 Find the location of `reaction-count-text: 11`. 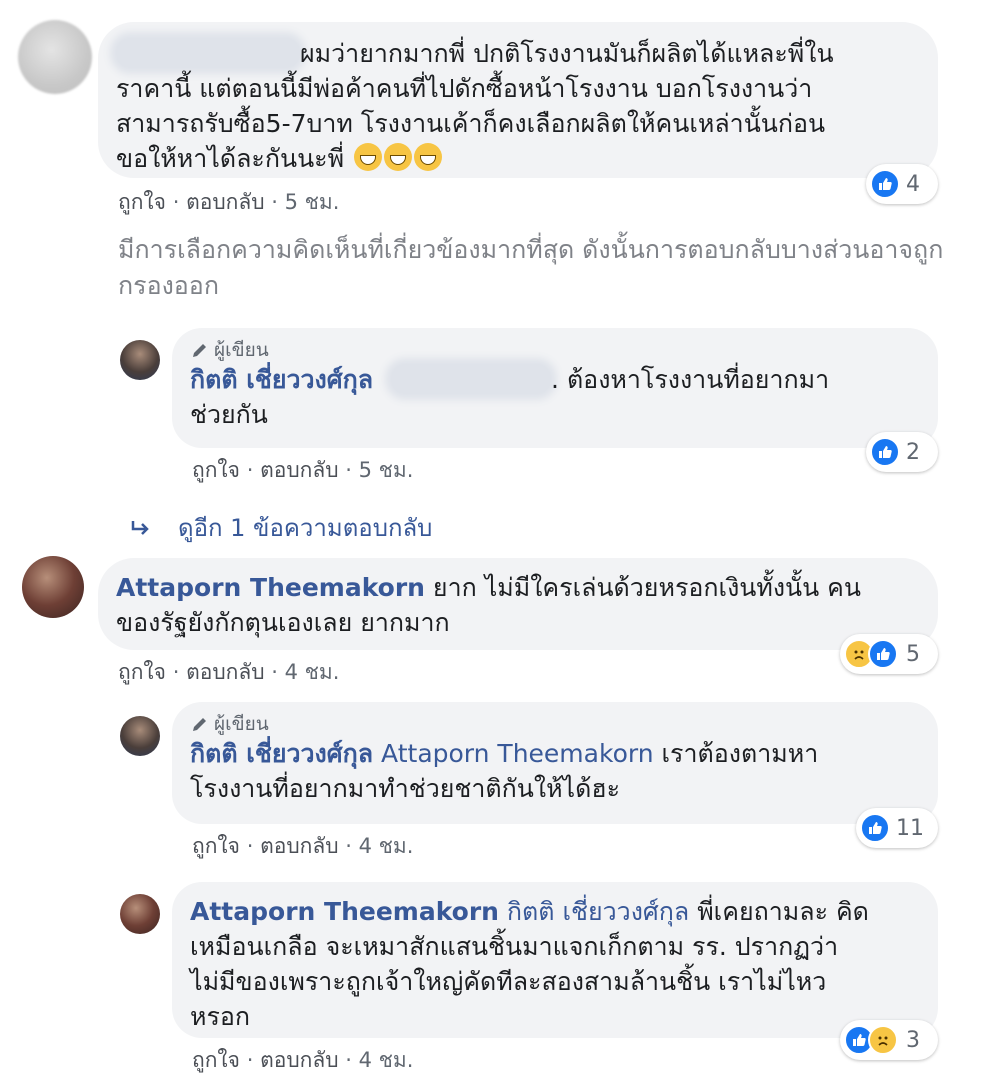

reaction-count-text: 11 is located at coordinates (910, 828).